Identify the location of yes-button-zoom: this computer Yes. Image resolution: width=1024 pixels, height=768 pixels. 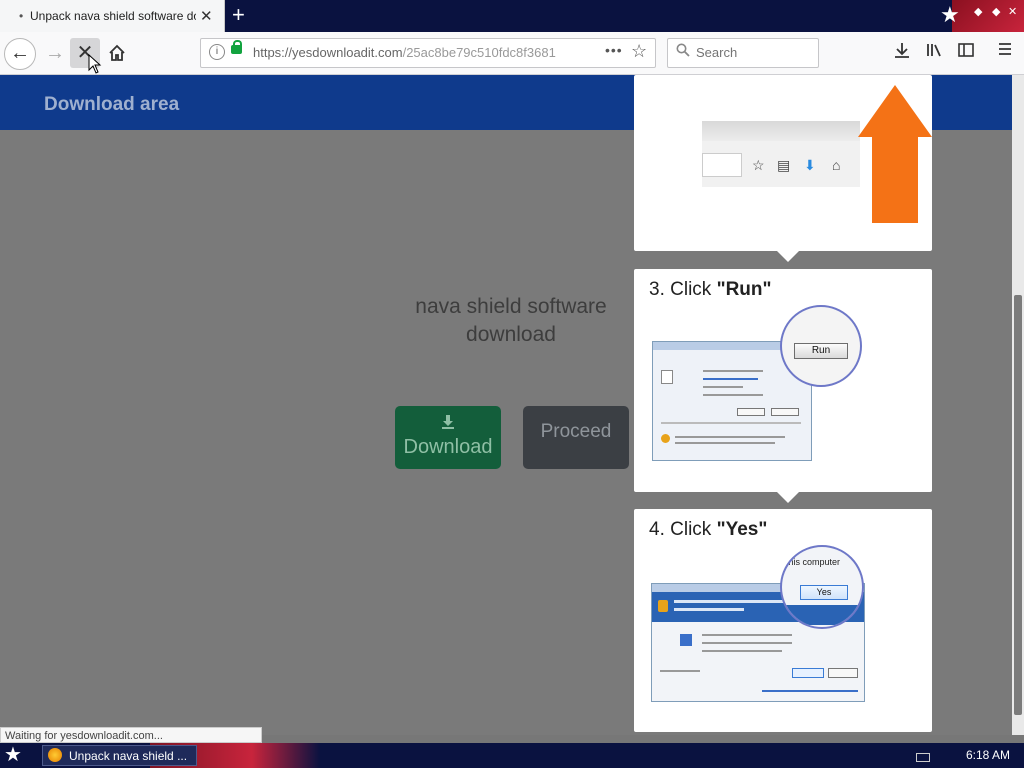
(822, 587).